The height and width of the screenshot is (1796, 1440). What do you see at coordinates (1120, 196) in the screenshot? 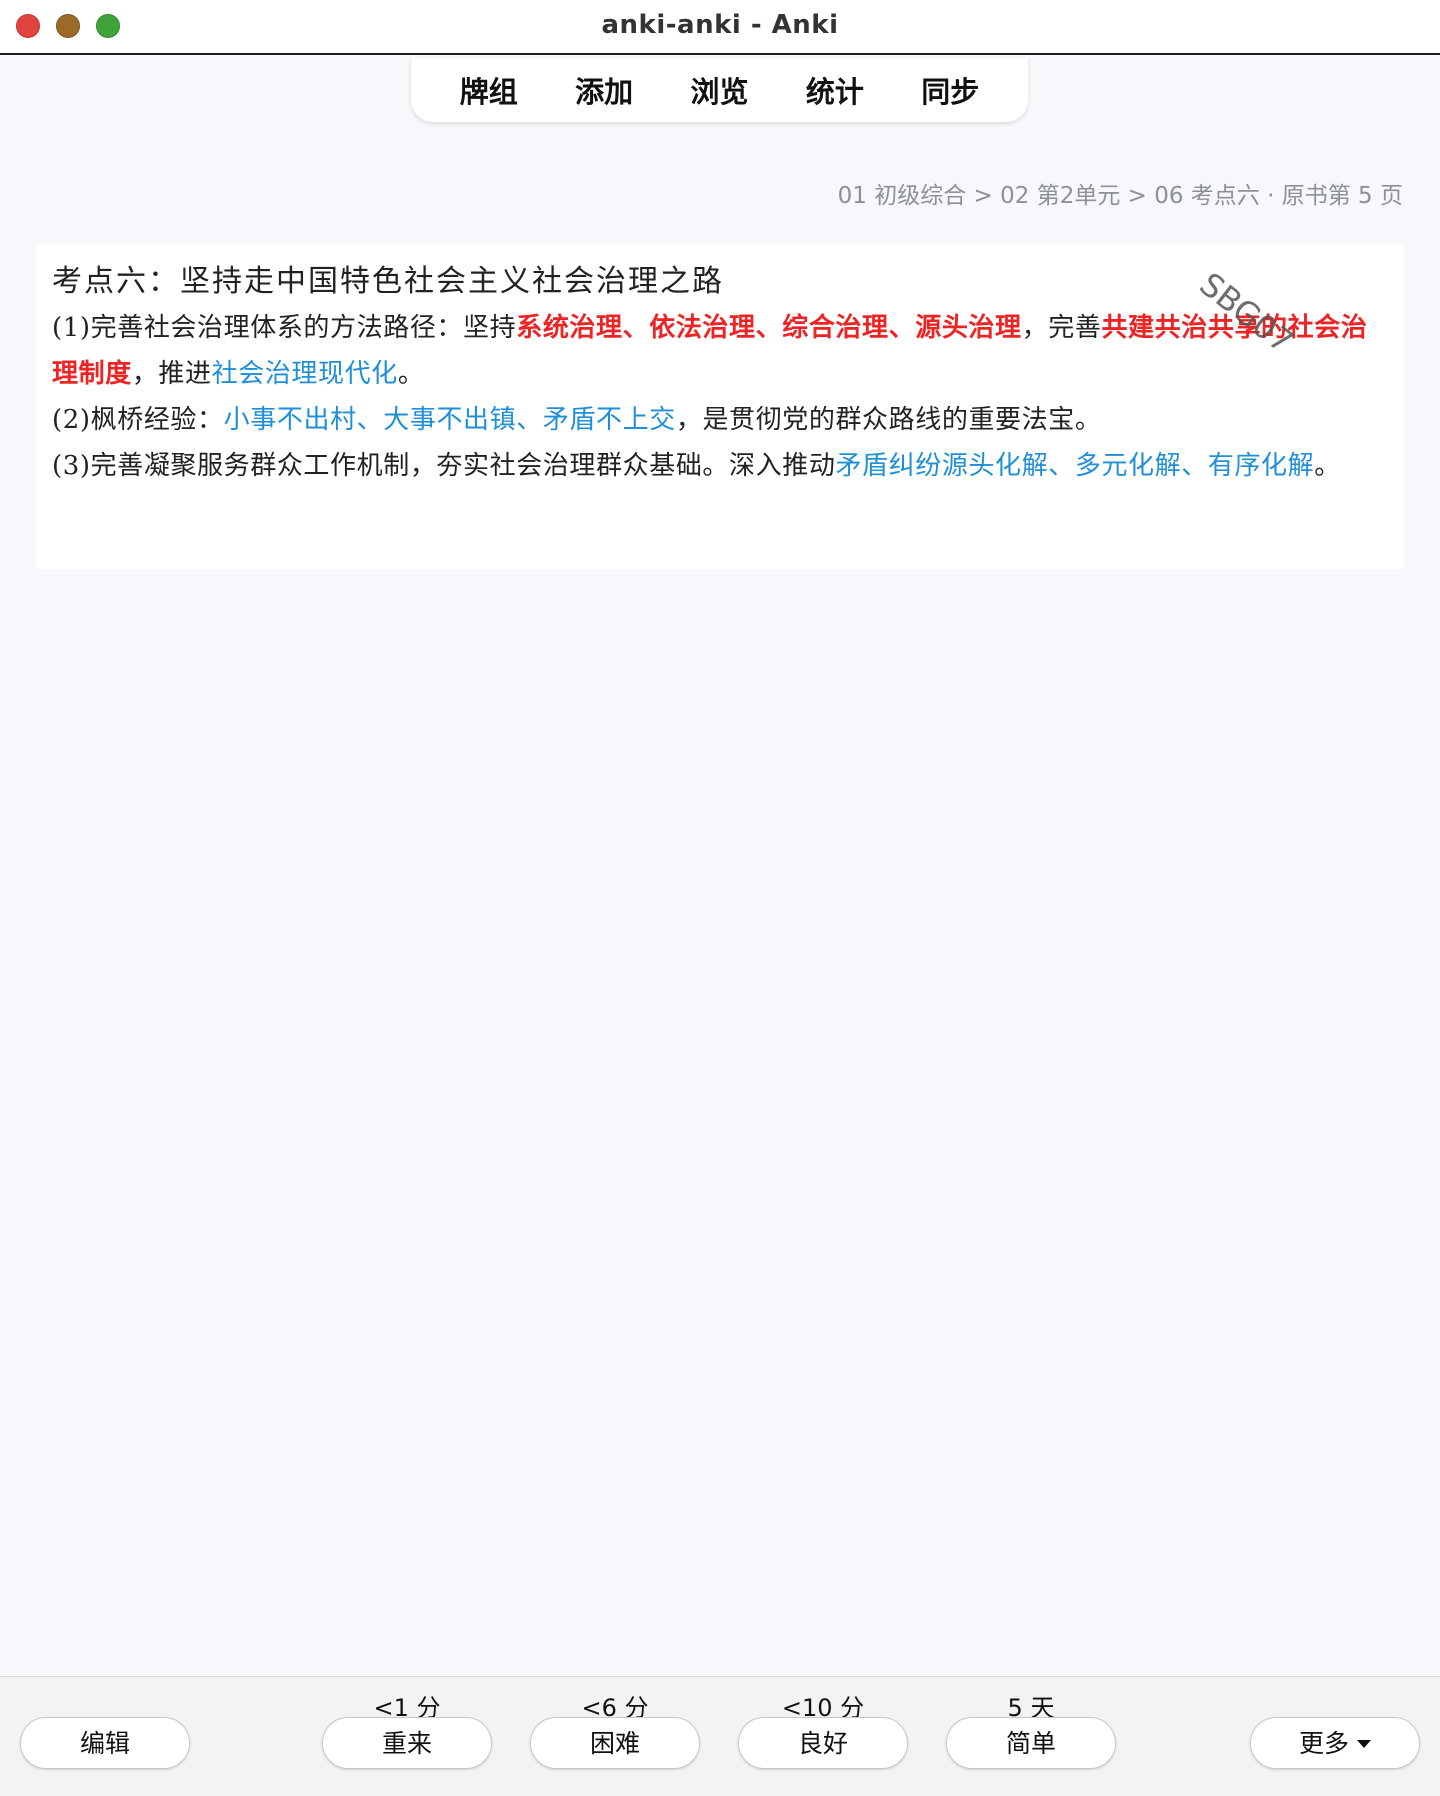
I see `deck-breadcrumb: 01 初级综合 > 02 第2单元 > 06 考点六 · 原书第 5 页` at bounding box center [1120, 196].